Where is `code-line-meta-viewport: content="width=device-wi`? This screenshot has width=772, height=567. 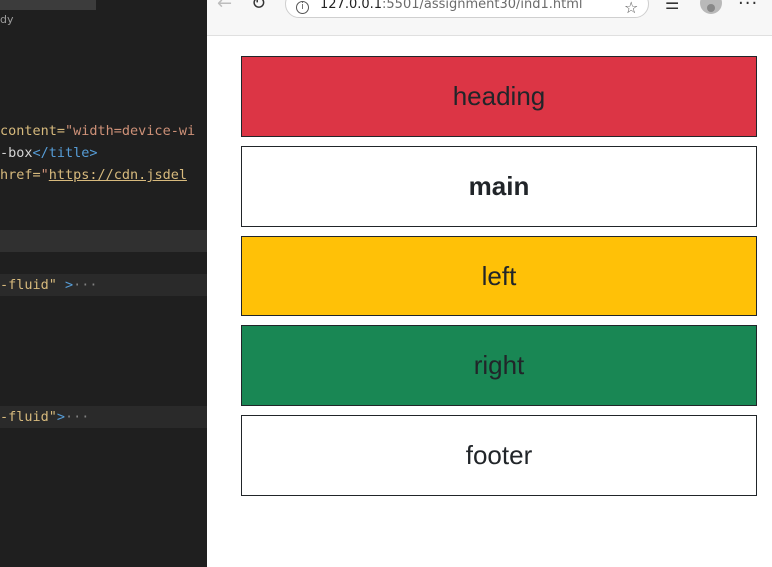 code-line-meta-viewport: content="width=device-wi is located at coordinates (103, 131).